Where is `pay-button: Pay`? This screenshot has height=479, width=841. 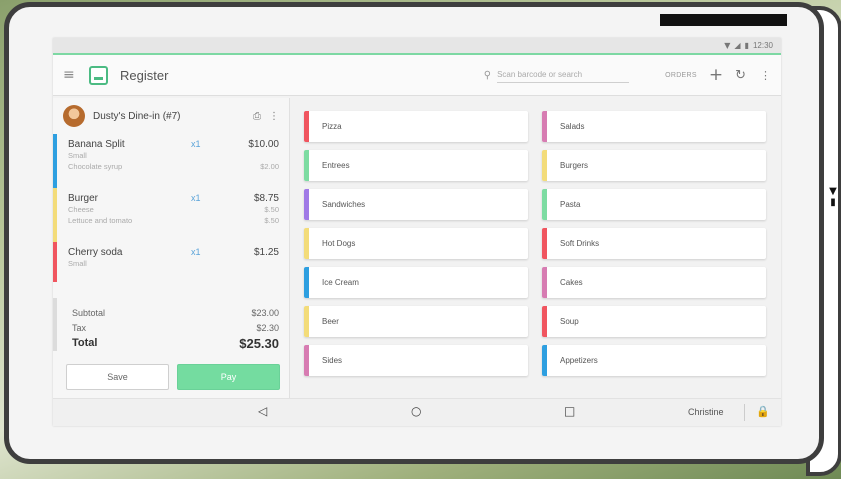
pay-button: Pay is located at coordinates (228, 377).